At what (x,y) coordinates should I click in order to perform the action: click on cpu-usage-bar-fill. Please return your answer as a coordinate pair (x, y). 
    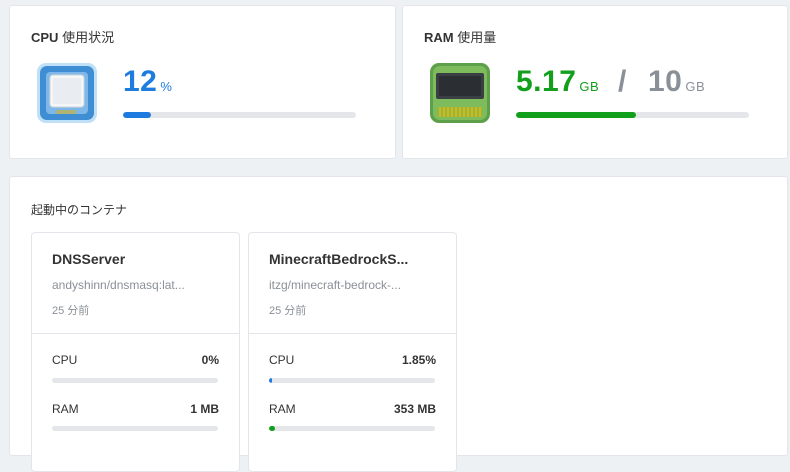
    Looking at the image, I should click on (137, 115).